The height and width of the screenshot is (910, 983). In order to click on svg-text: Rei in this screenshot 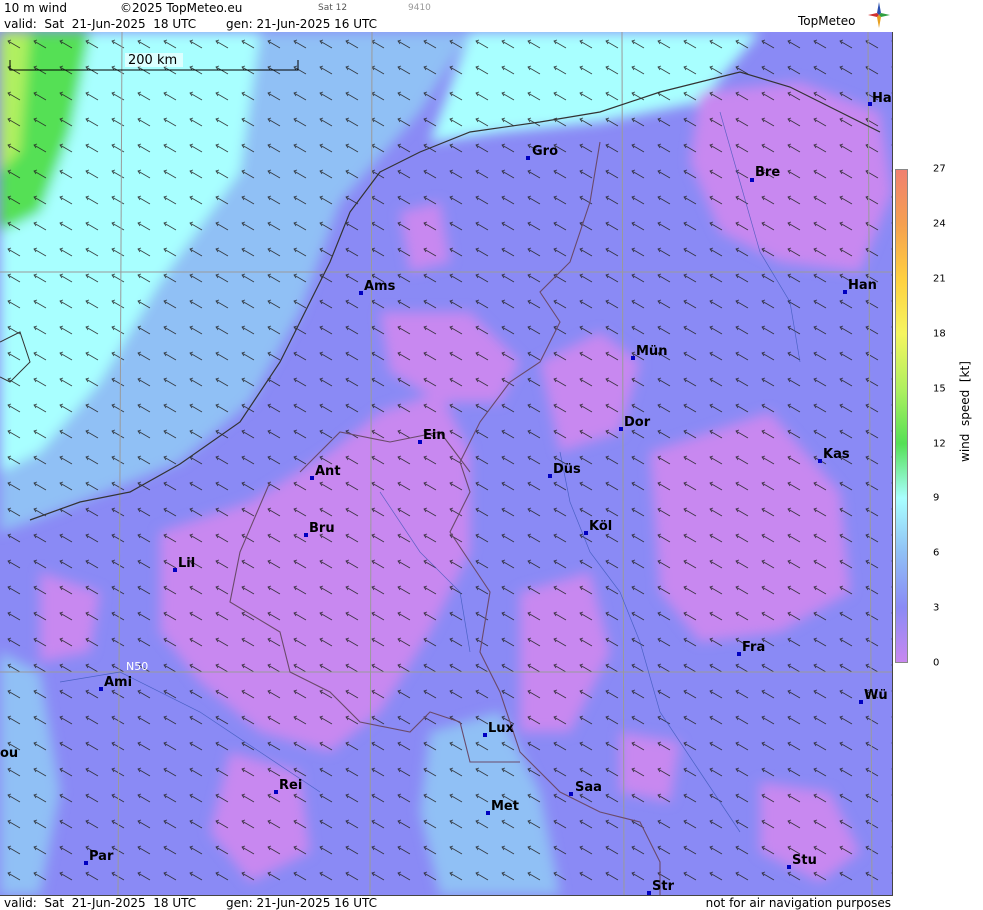, I will do `click(290, 785)`.